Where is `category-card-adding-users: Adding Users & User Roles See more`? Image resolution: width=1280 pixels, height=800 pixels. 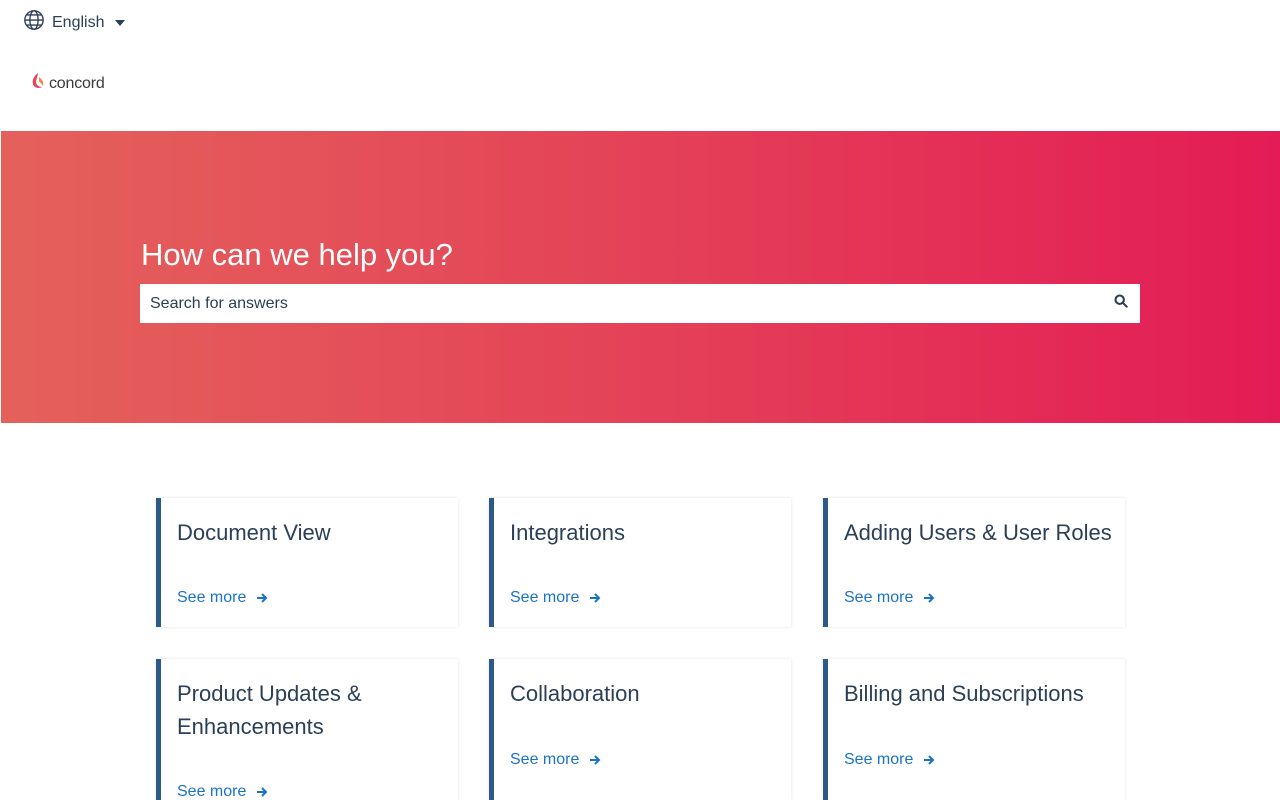 category-card-adding-users: Adding Users & User Roles See more is located at coordinates (974, 562).